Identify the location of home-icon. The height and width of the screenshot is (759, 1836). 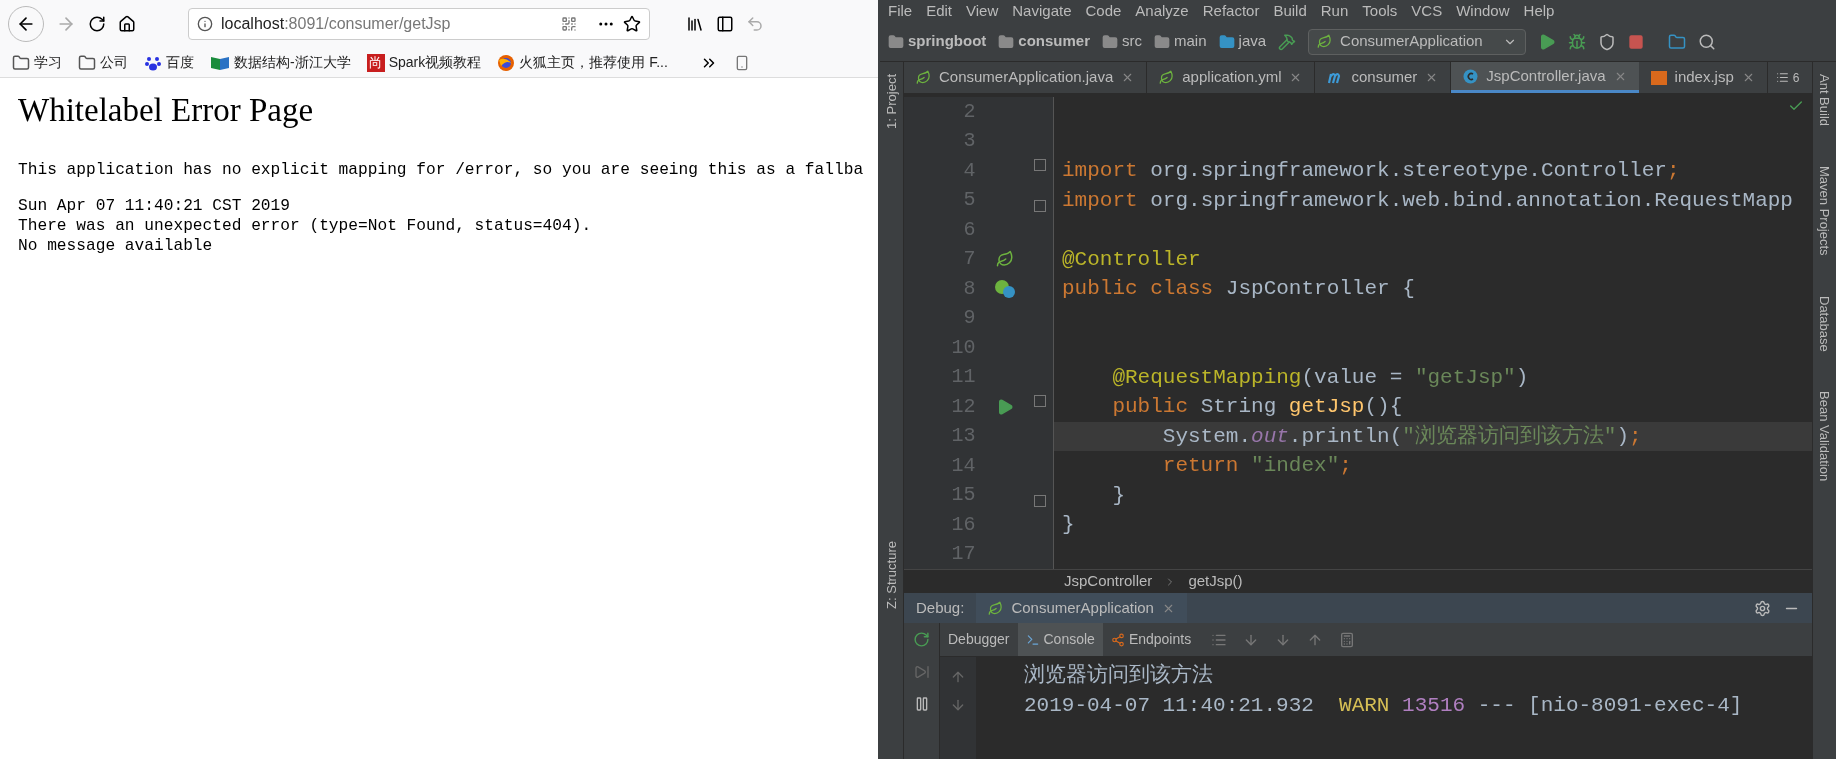
(127, 24).